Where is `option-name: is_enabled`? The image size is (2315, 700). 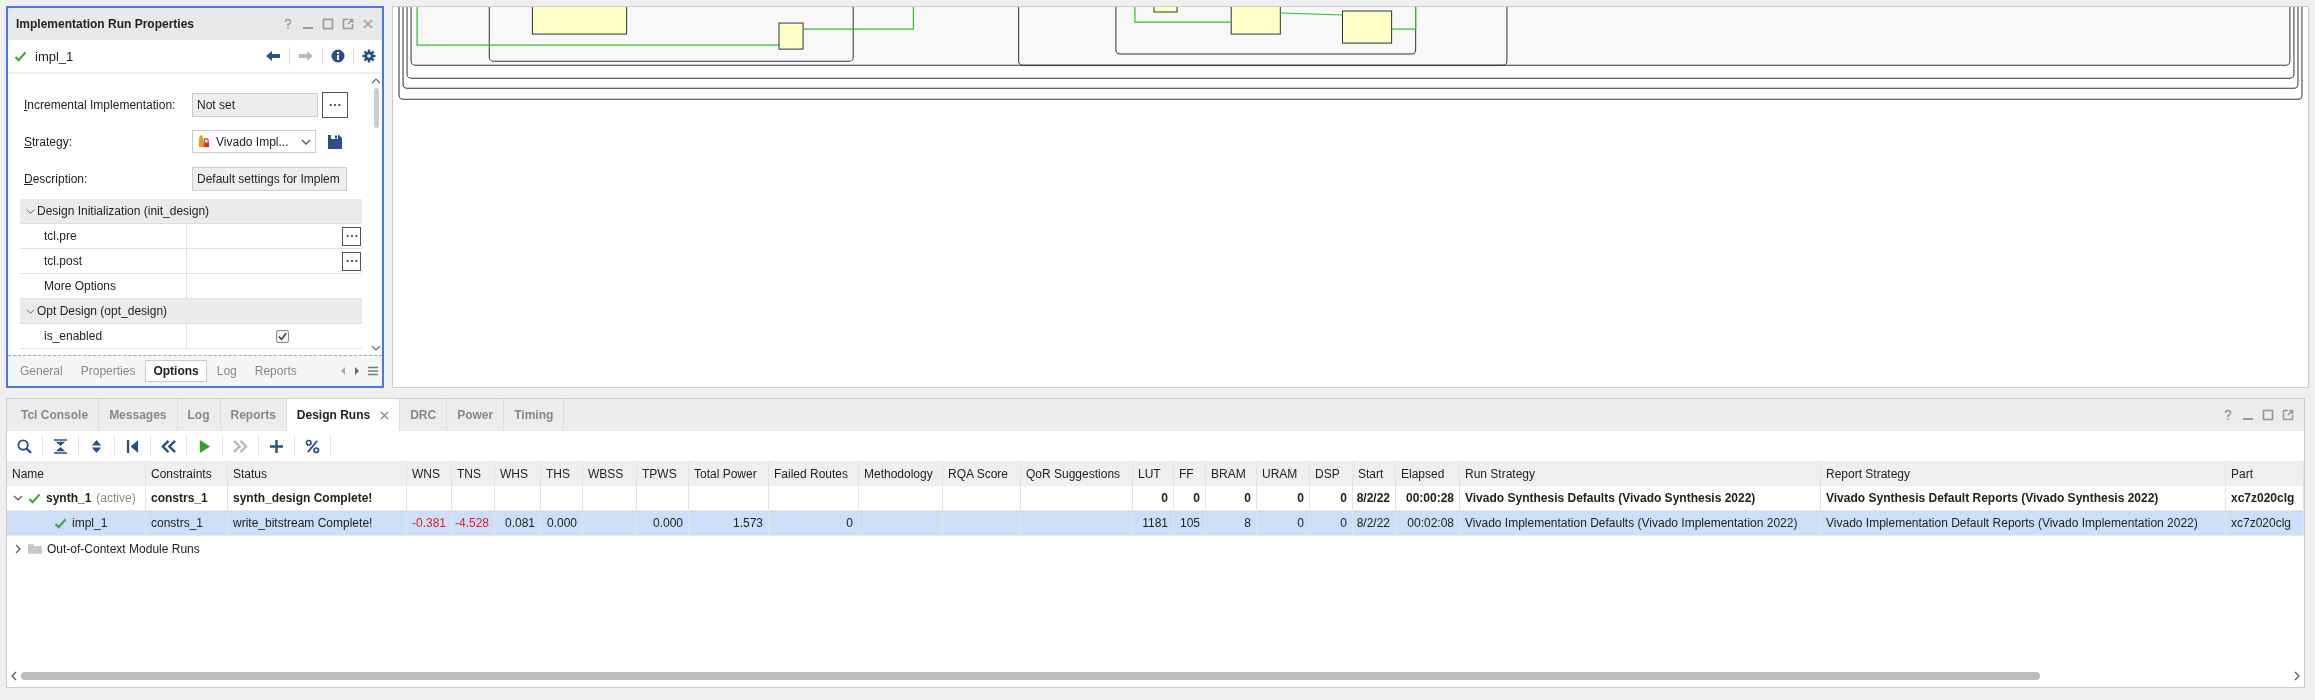
option-name: is_enabled is located at coordinates (103, 336).